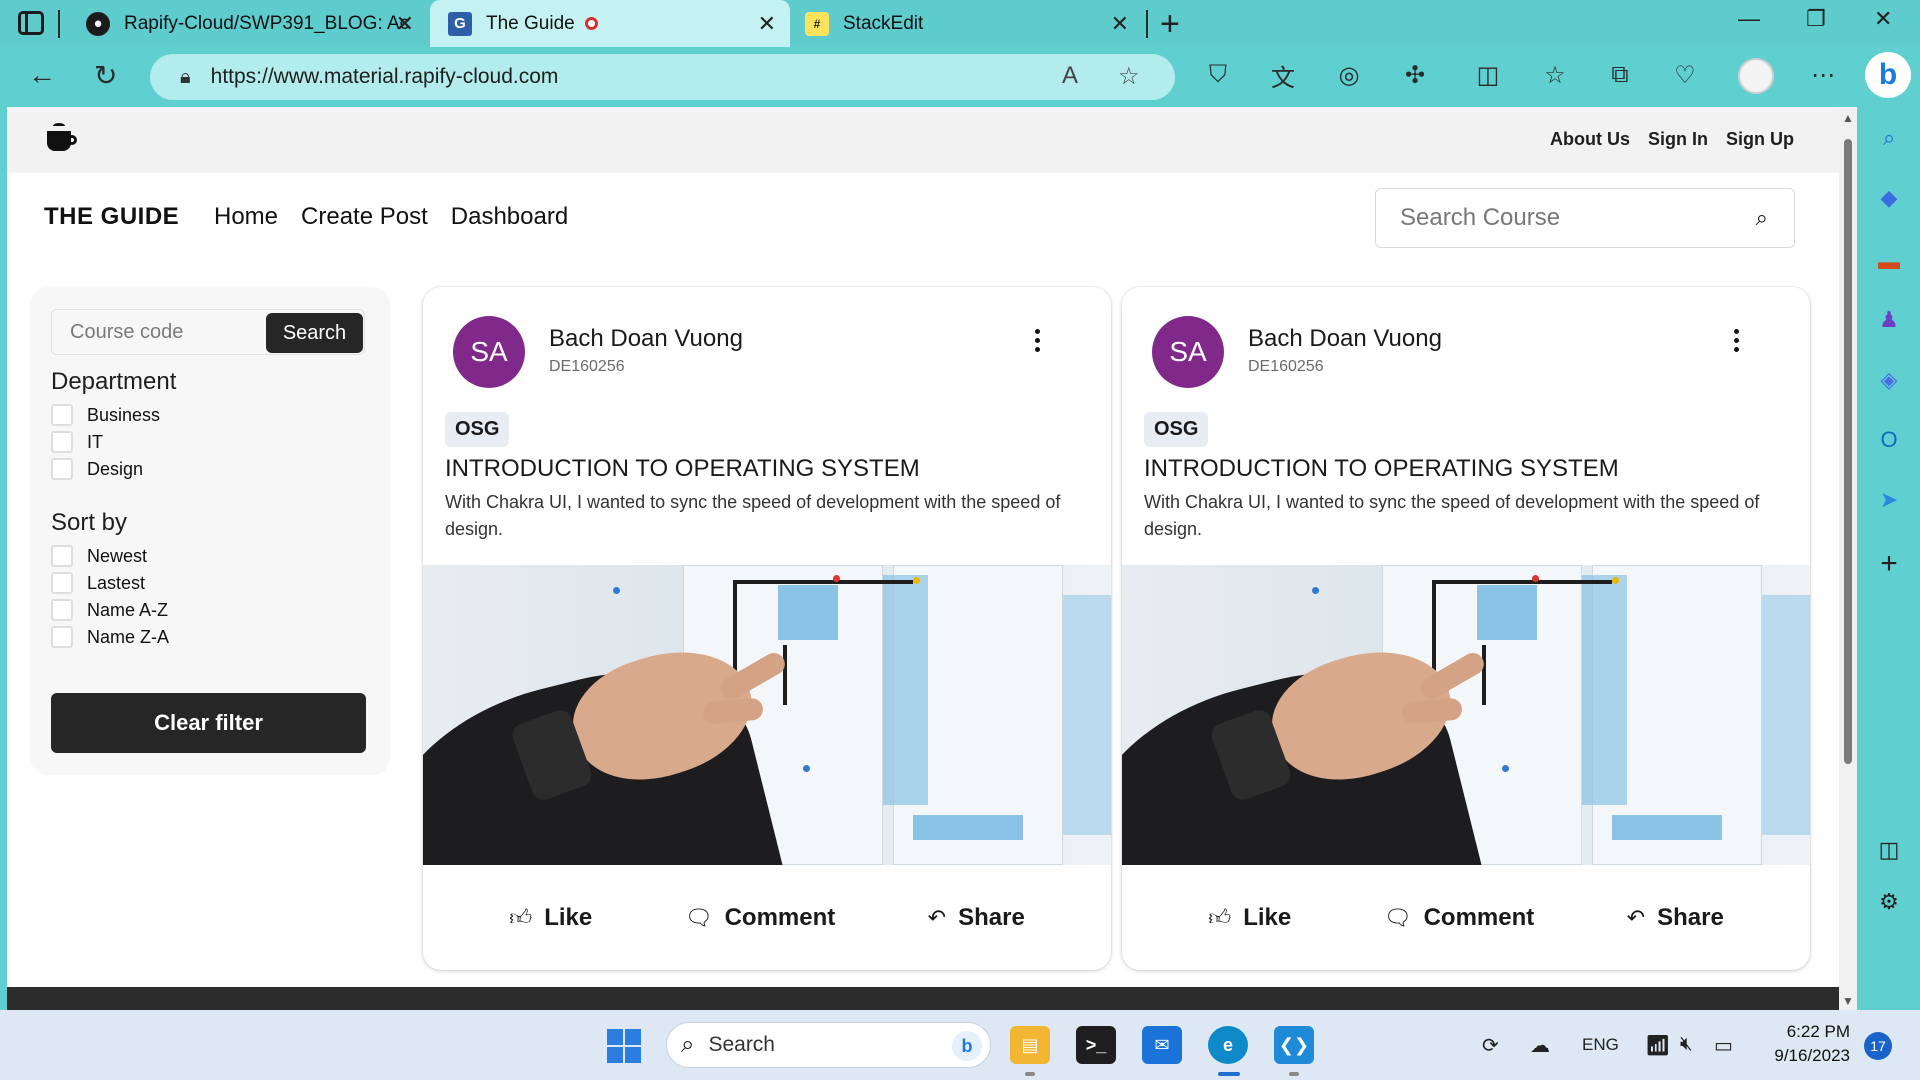  I want to click on course-code-input: Course code Search, so click(208, 332).